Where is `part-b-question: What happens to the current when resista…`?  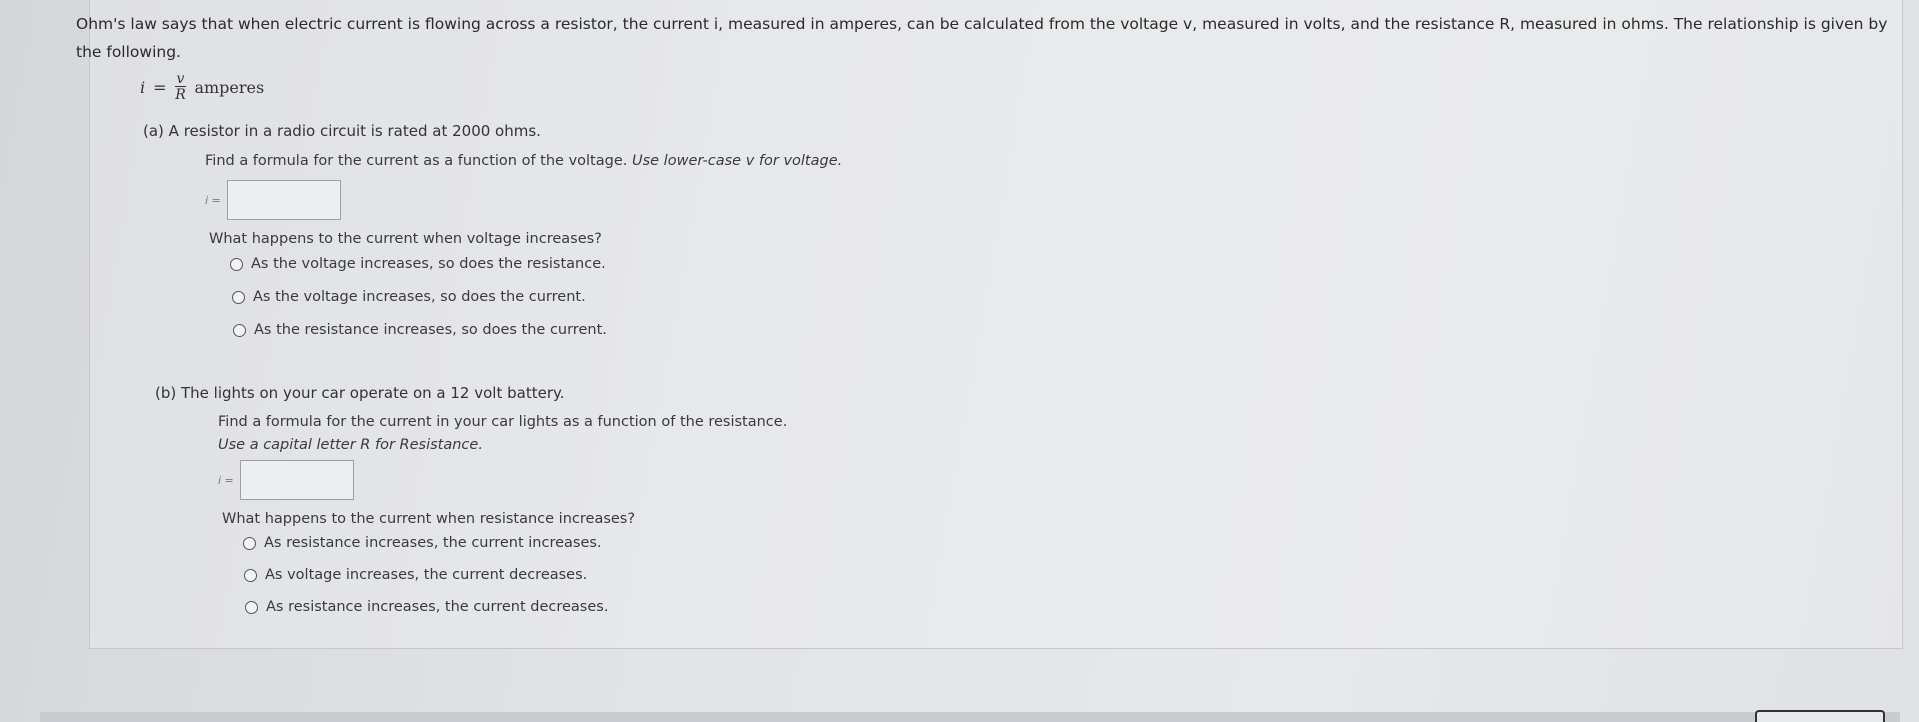
part-b-question: What happens to the current when resista… is located at coordinates (429, 519).